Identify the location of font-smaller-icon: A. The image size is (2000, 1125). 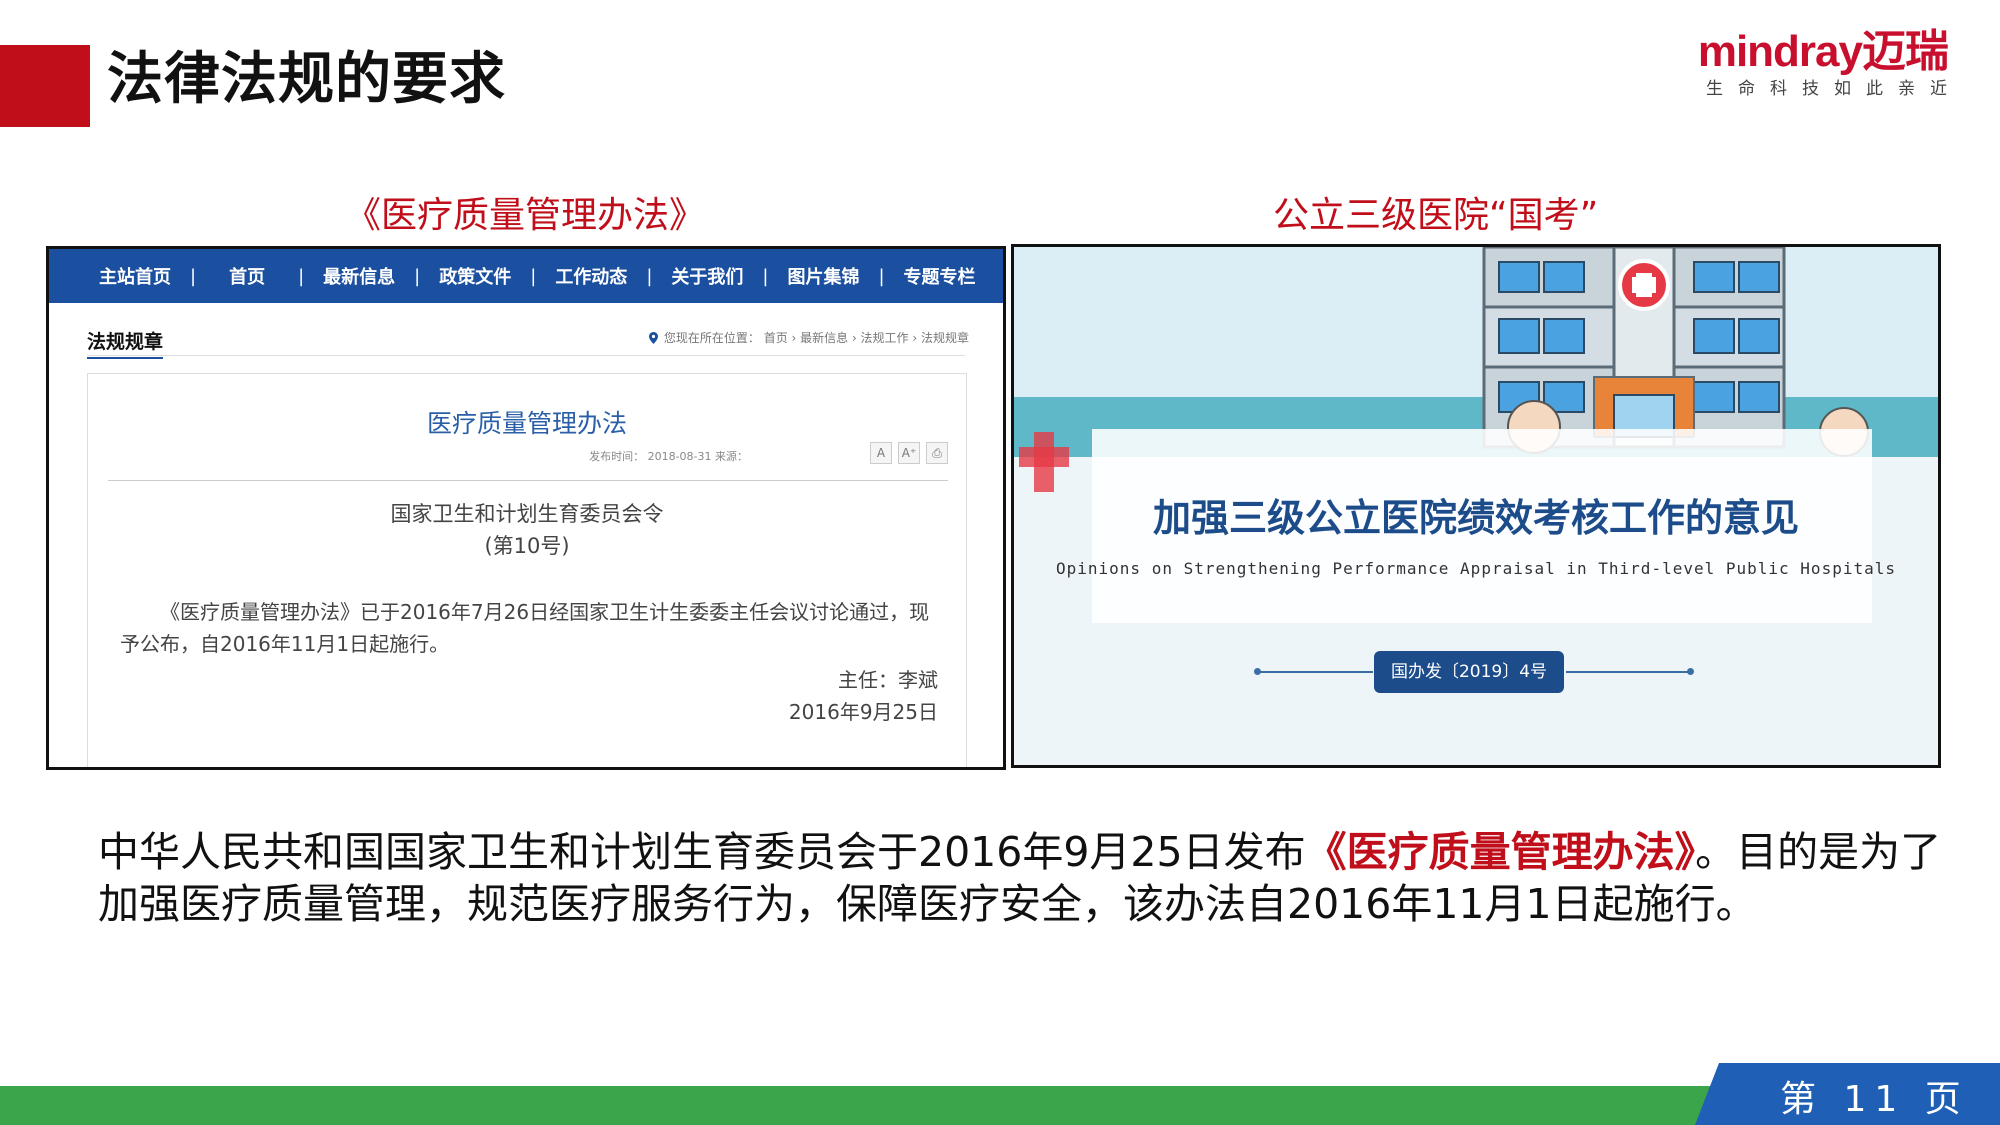
(881, 453).